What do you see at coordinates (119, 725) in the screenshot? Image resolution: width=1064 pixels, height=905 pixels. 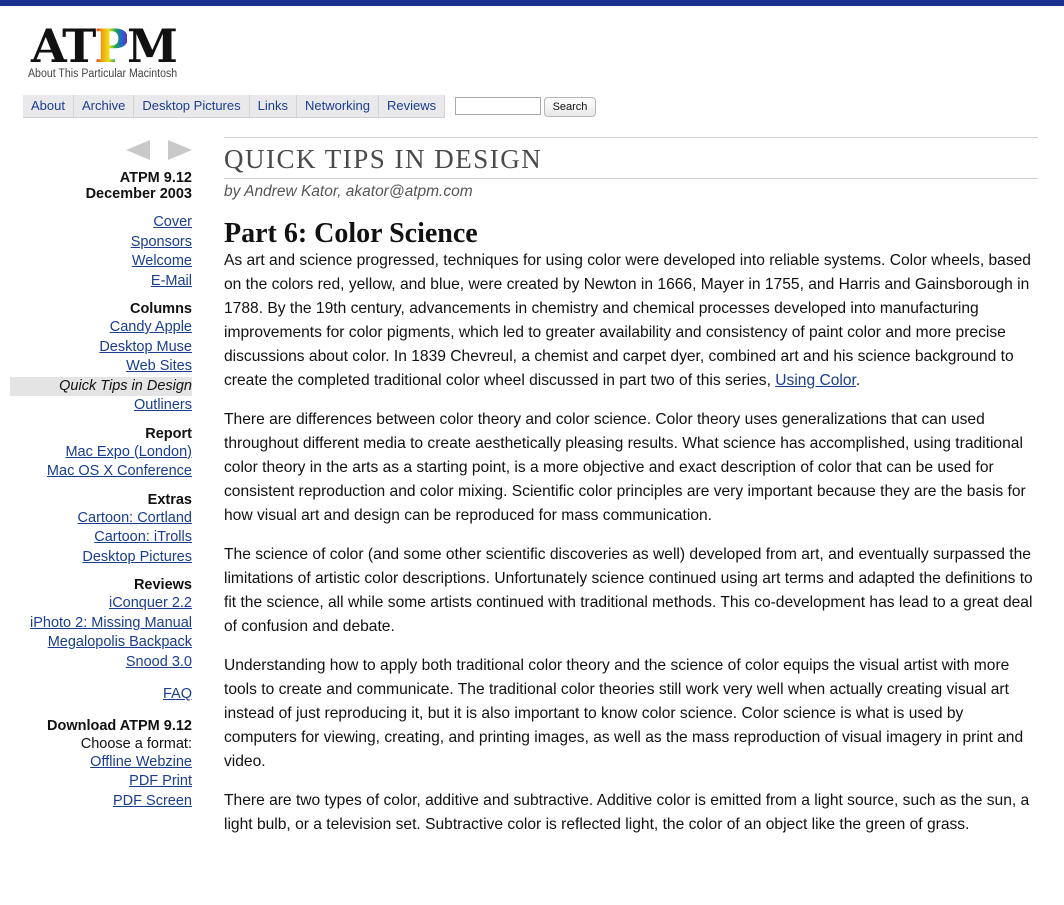 I see `sidebar-heading-download: Download ATPM 9.12` at bounding box center [119, 725].